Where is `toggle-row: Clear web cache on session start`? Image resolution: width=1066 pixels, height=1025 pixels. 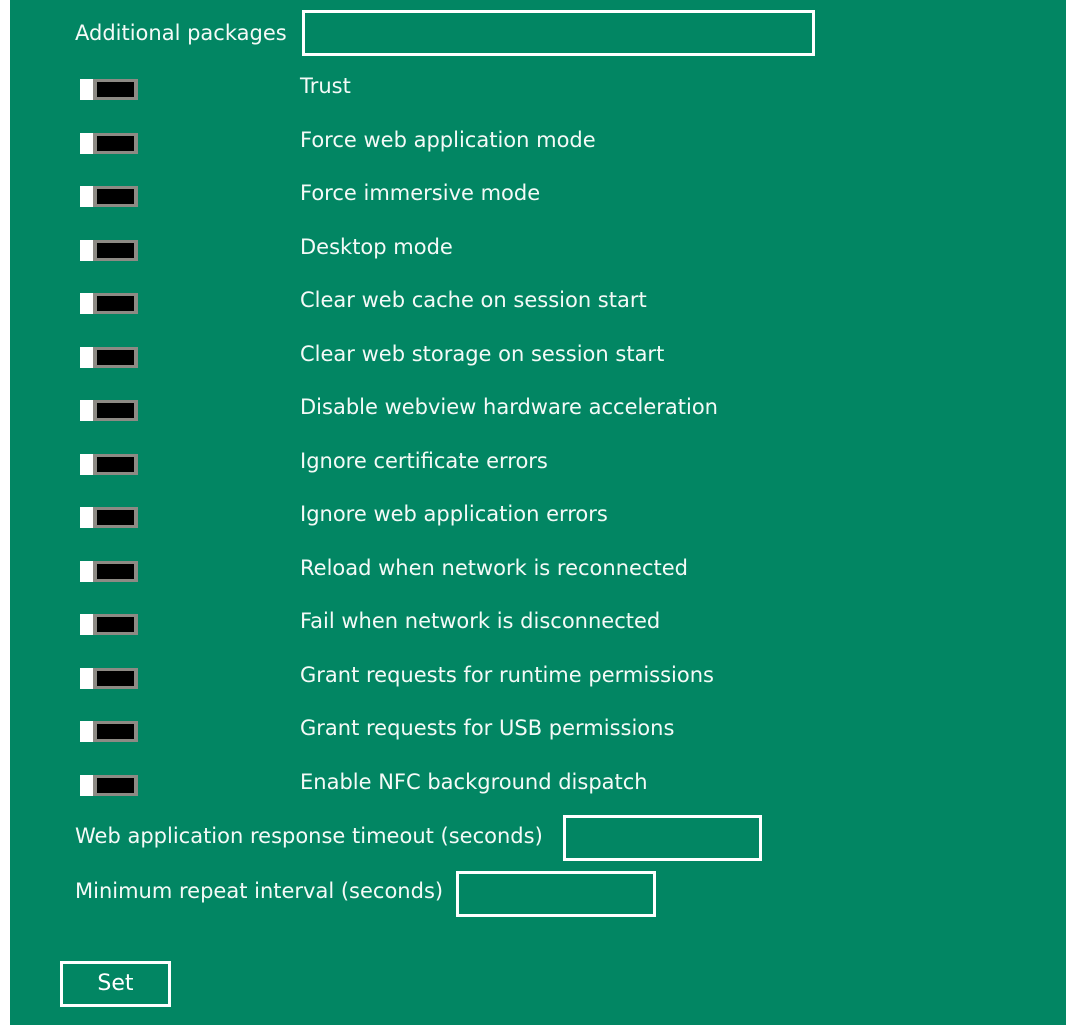 toggle-row: Clear web cache on session start is located at coordinates (510, 304).